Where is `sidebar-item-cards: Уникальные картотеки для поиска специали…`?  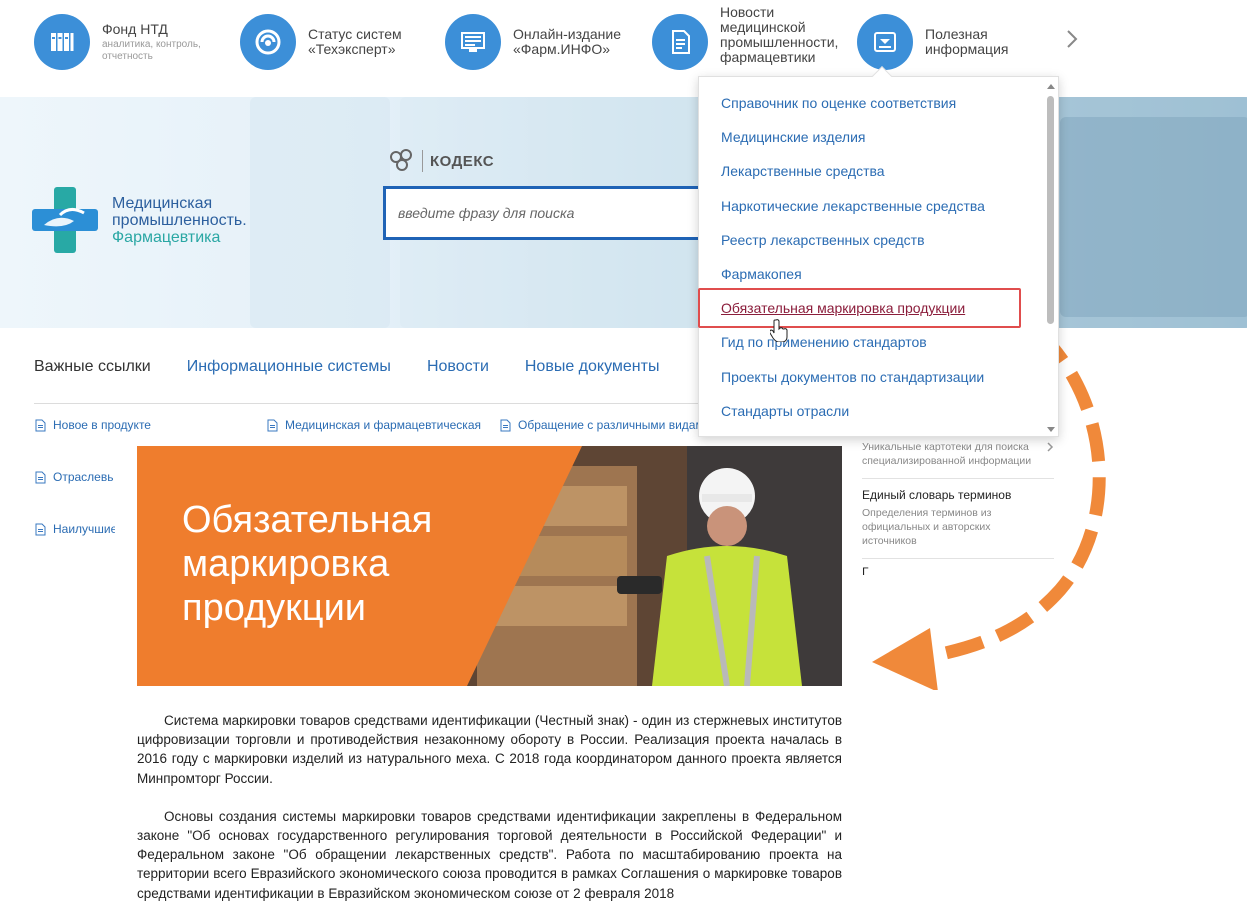 sidebar-item-cards: Уникальные картотеки для поиска специали… is located at coordinates (958, 455).